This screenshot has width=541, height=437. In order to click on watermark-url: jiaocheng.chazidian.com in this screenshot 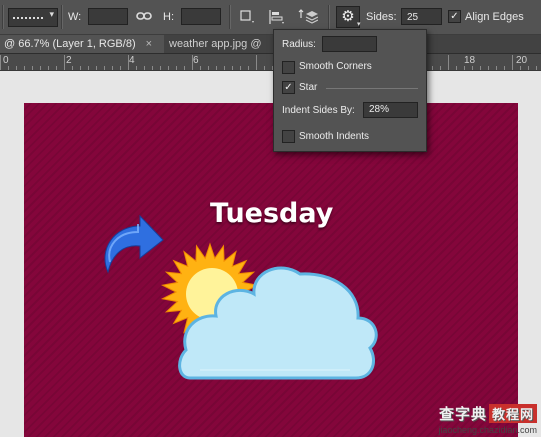, I will do `click(487, 430)`.